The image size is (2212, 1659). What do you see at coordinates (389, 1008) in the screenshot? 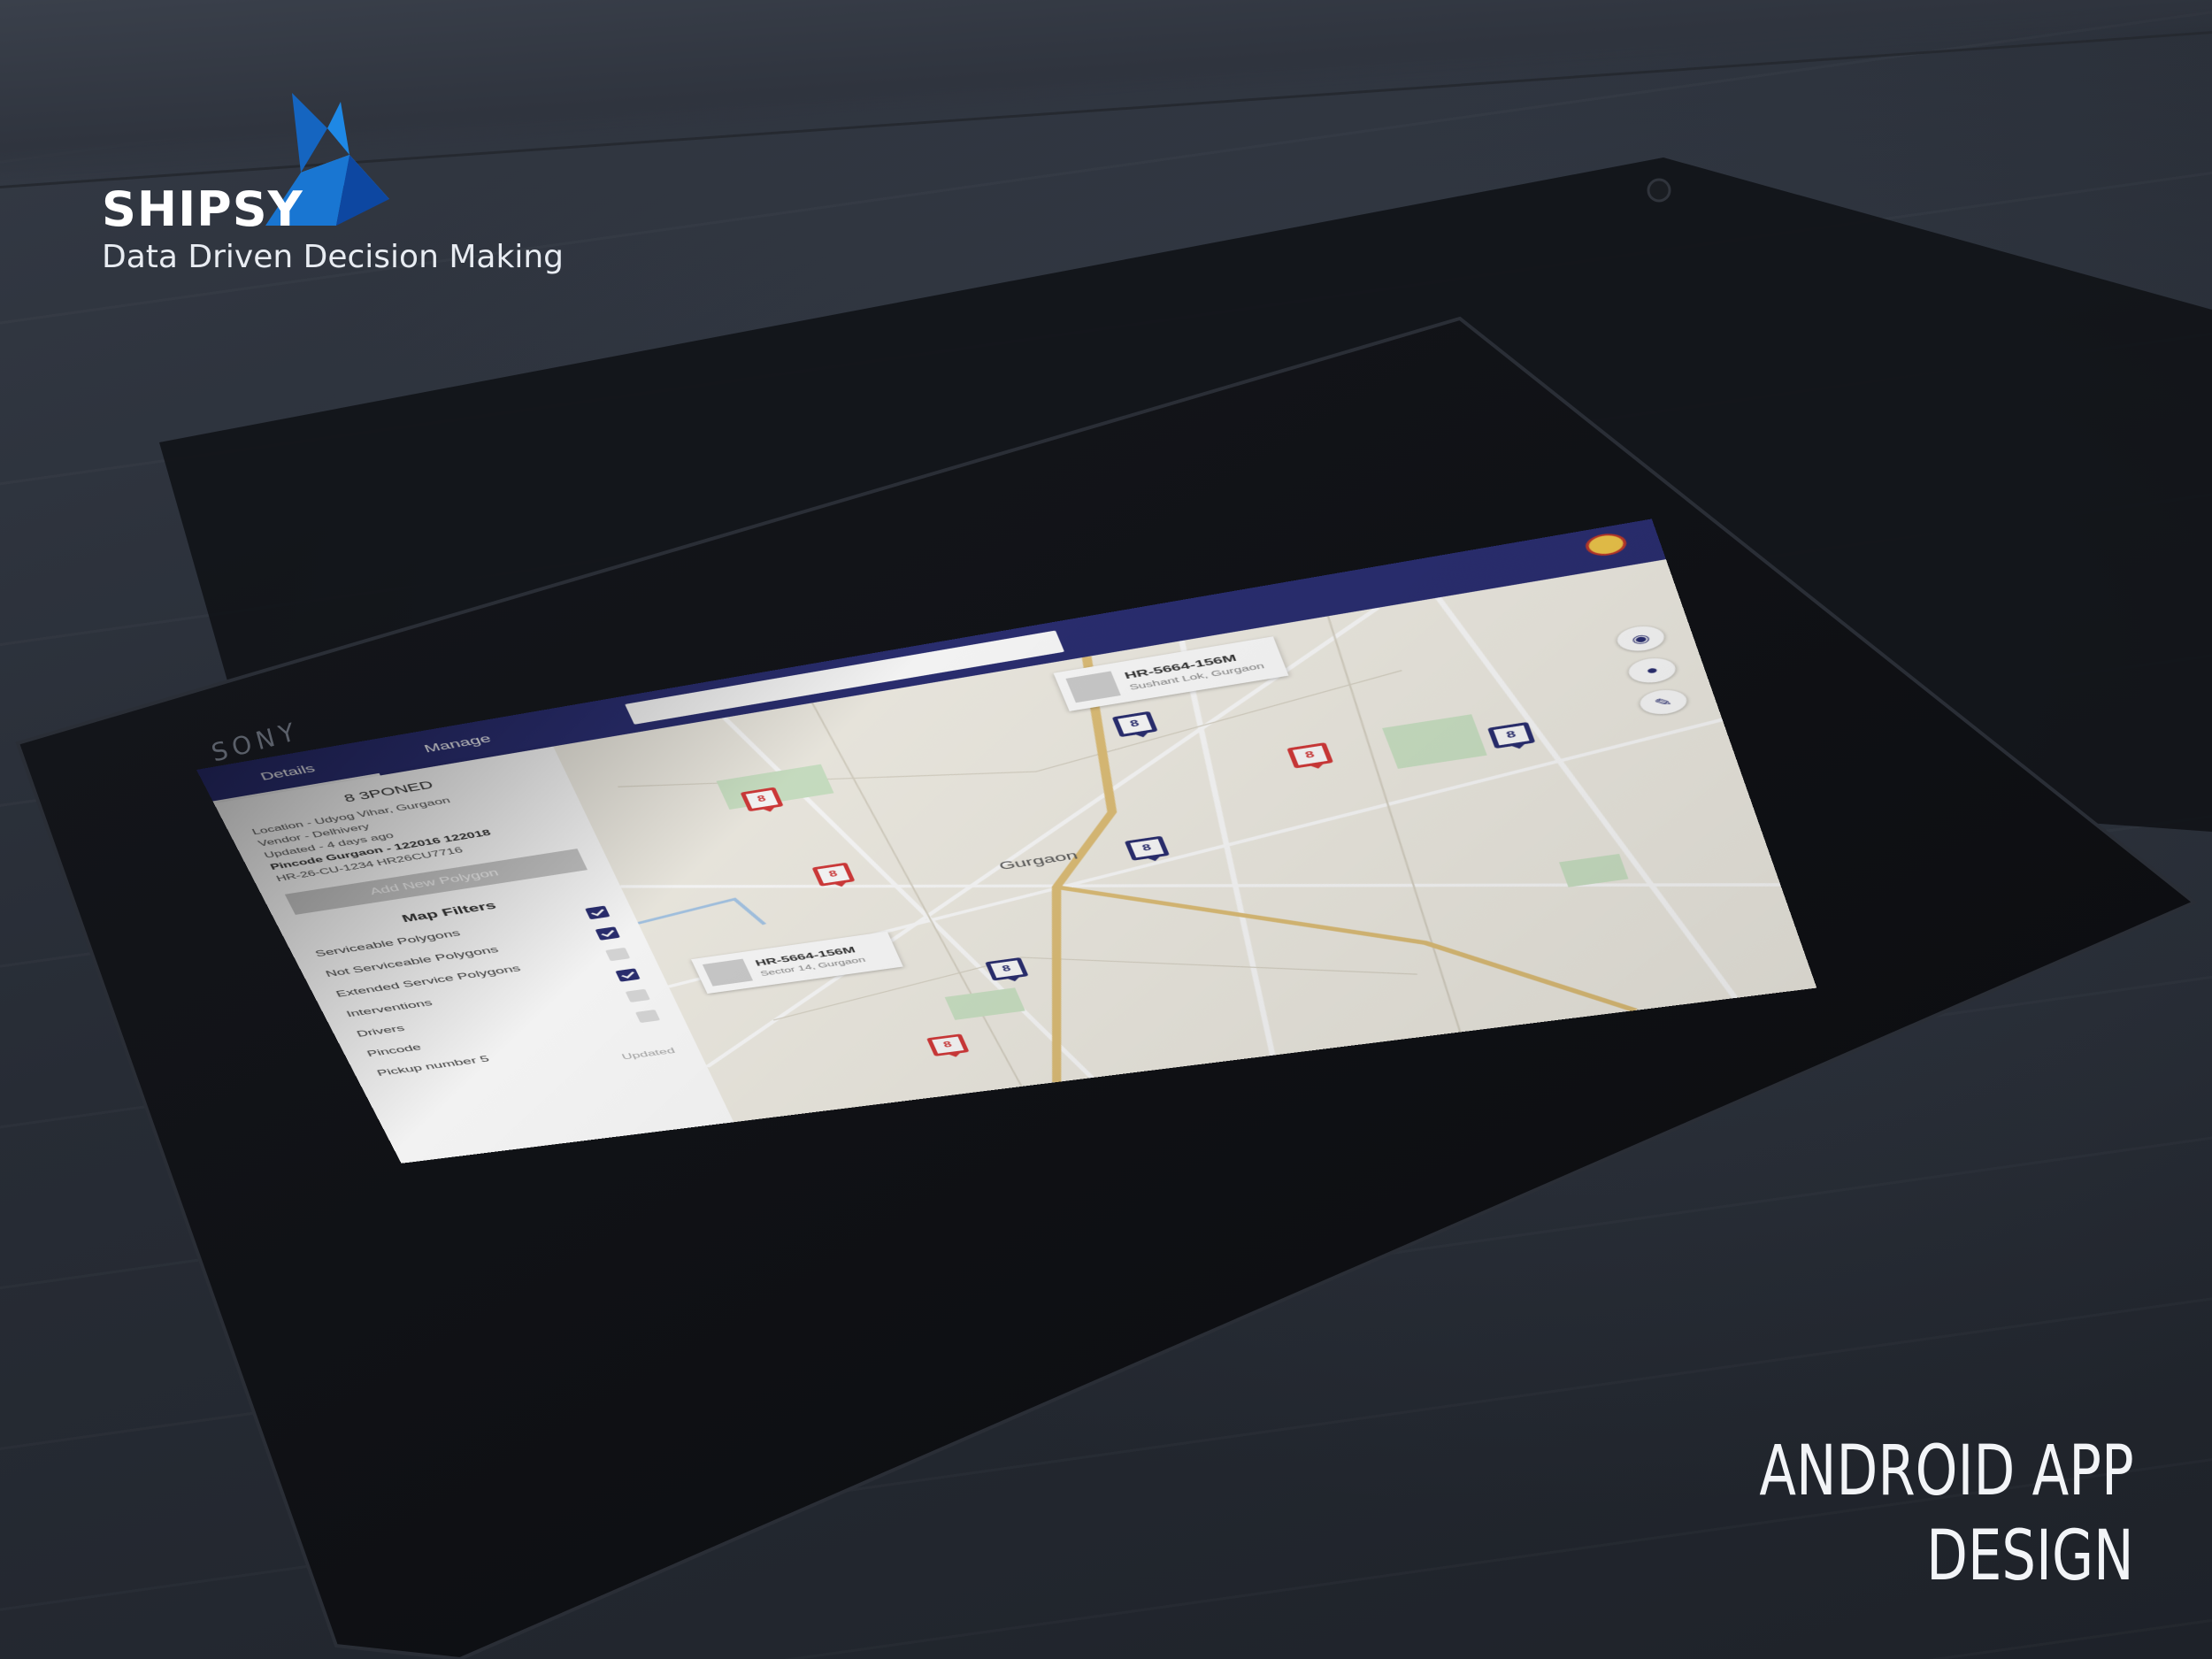
I see `filter-label: Interventions` at bounding box center [389, 1008].